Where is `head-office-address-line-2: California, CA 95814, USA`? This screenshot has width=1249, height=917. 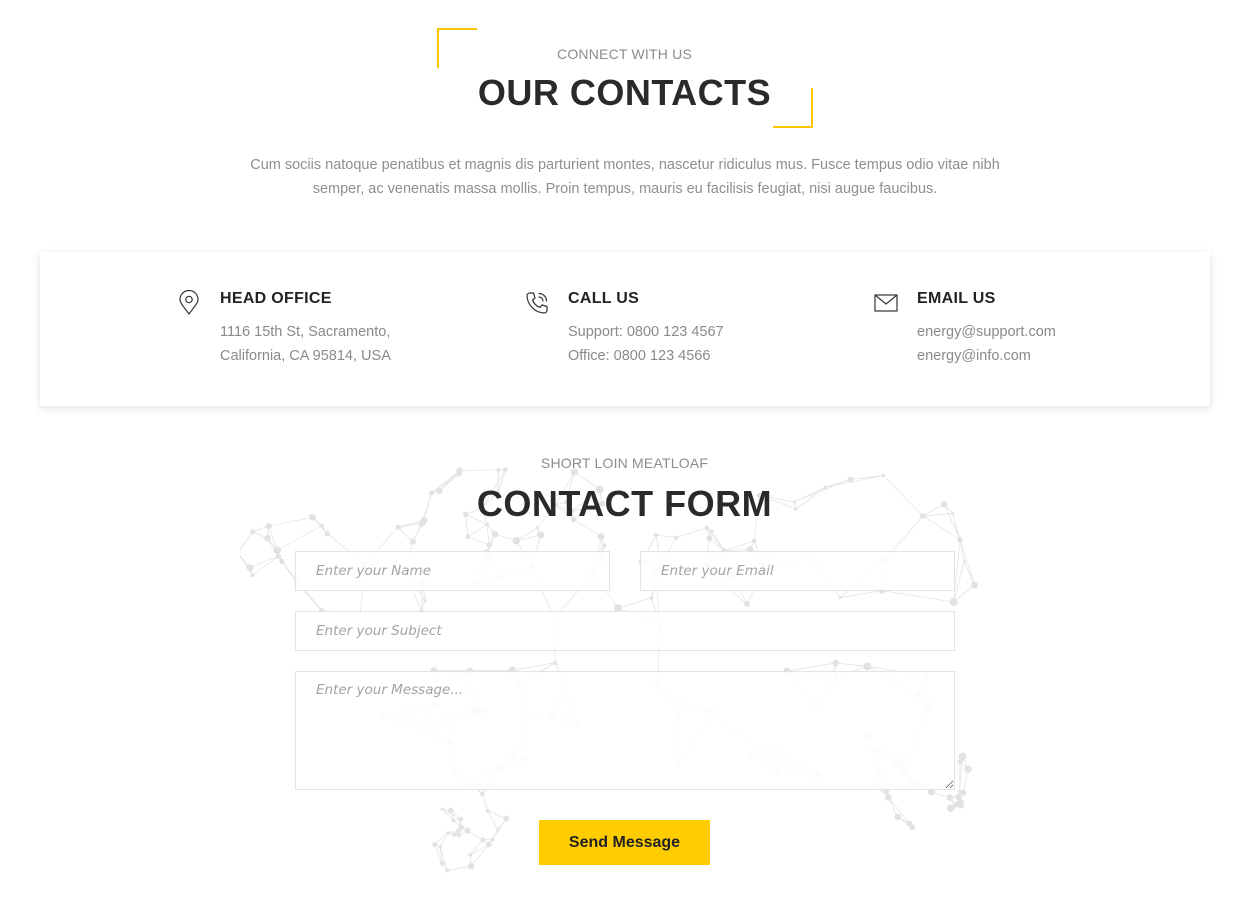
head-office-address-line-2: California, CA 95814, USA is located at coordinates (305, 356).